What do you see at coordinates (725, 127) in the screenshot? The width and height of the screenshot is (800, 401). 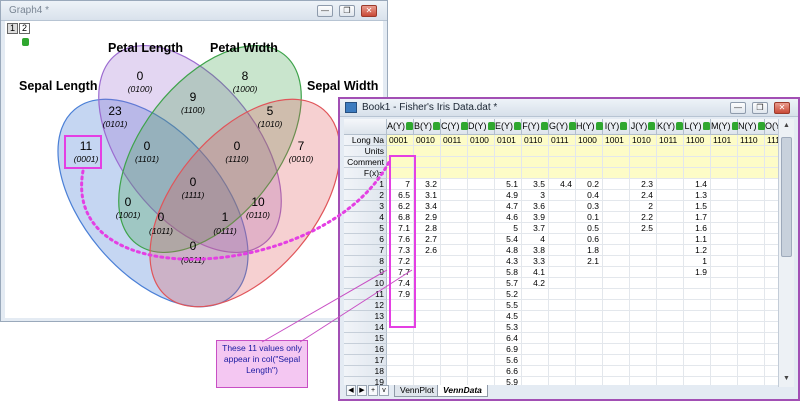 I see `column-header-m: M(Y)` at bounding box center [725, 127].